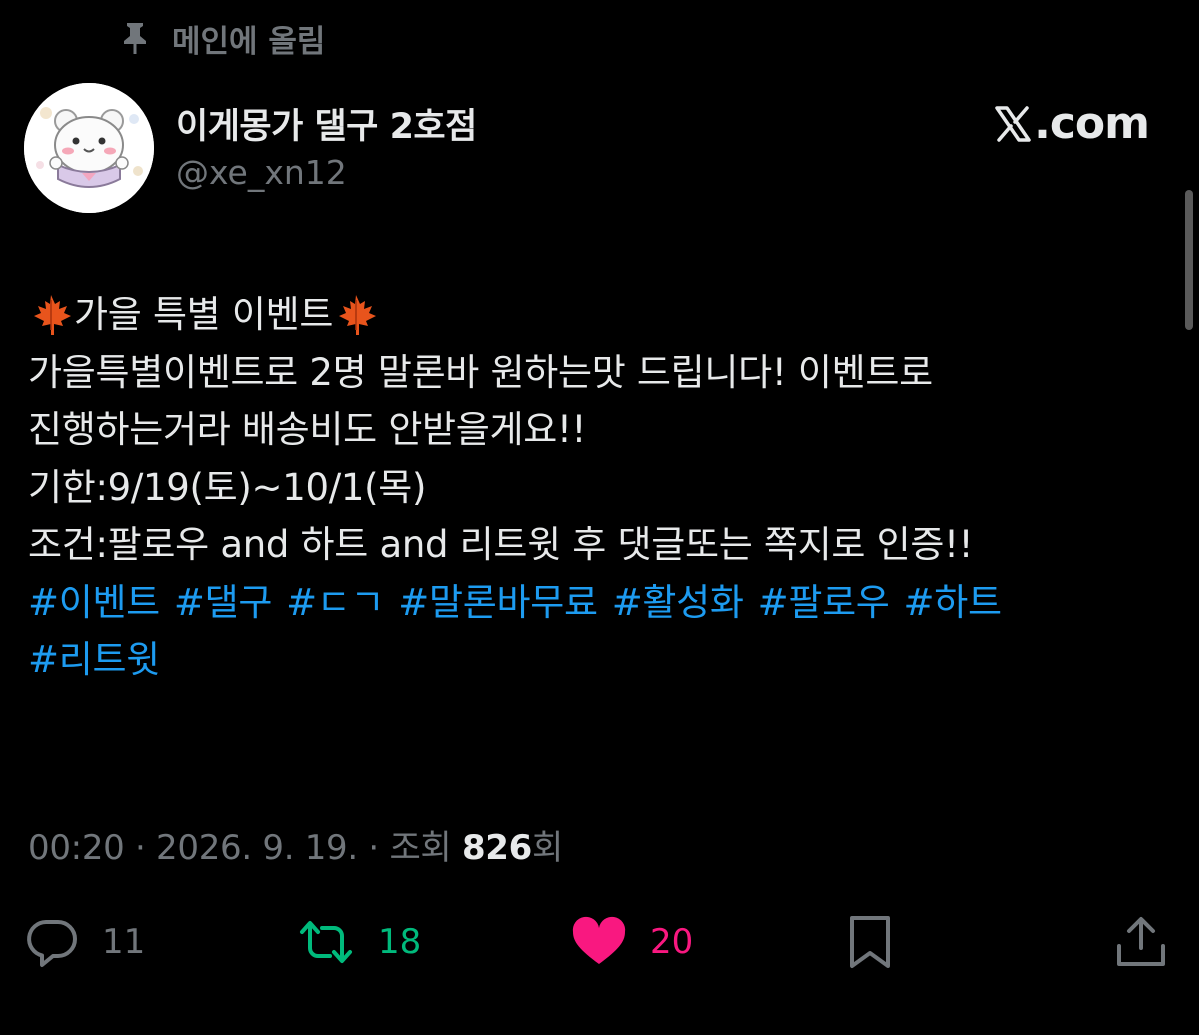 The image size is (1199, 1035). Describe the element at coordinates (603, 603) in the screenshot. I see `hashtag-line: #이벤트 #댈구 #ㄷㄱ #말론바무료 #활성화 #팔로우 #하트` at that location.